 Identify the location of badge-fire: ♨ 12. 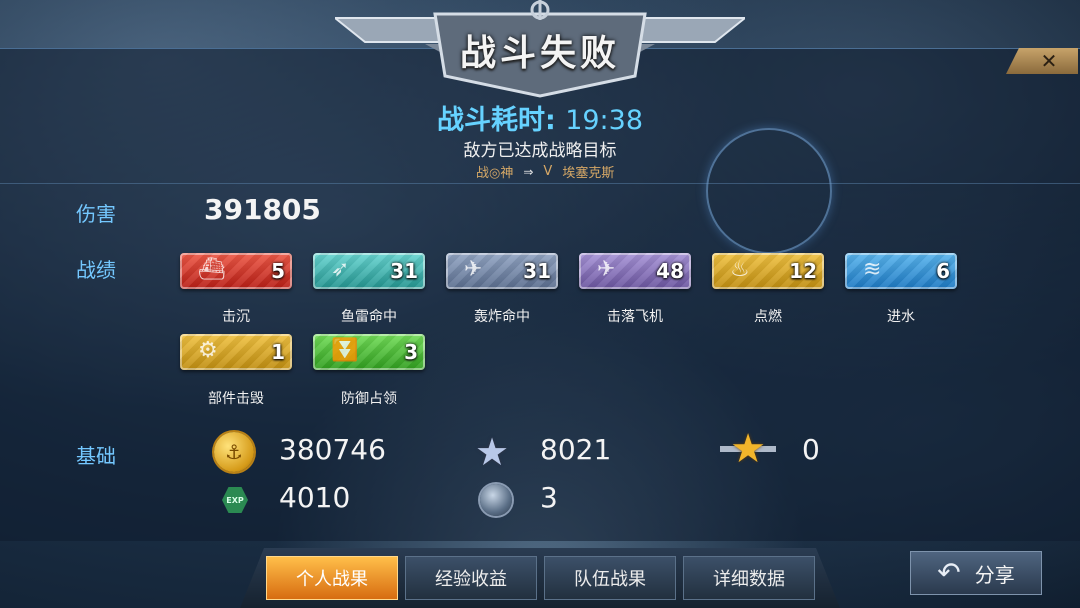
(768, 271).